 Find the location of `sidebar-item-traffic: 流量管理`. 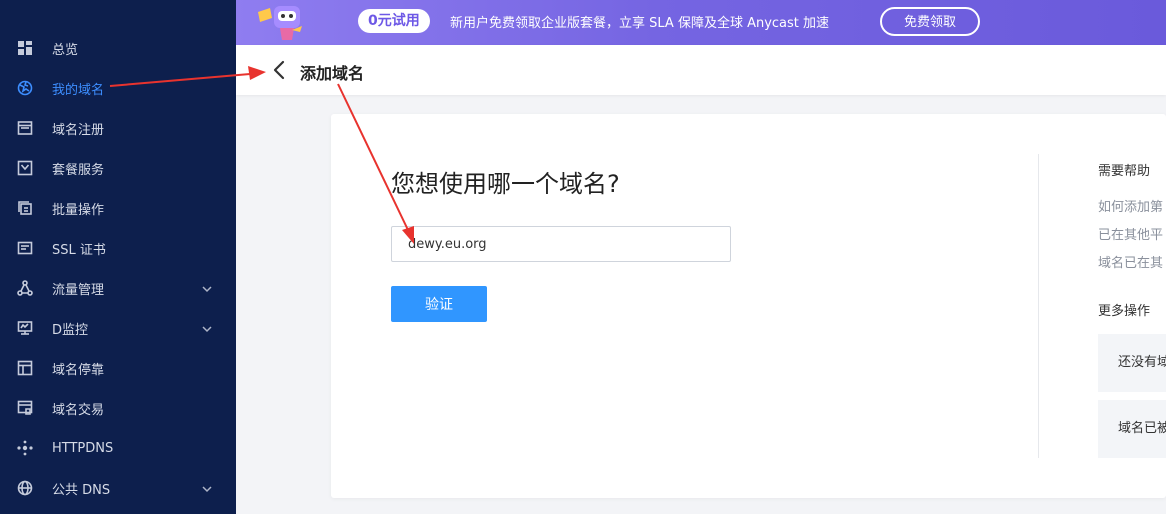

sidebar-item-traffic: 流量管理 is located at coordinates (118, 288).